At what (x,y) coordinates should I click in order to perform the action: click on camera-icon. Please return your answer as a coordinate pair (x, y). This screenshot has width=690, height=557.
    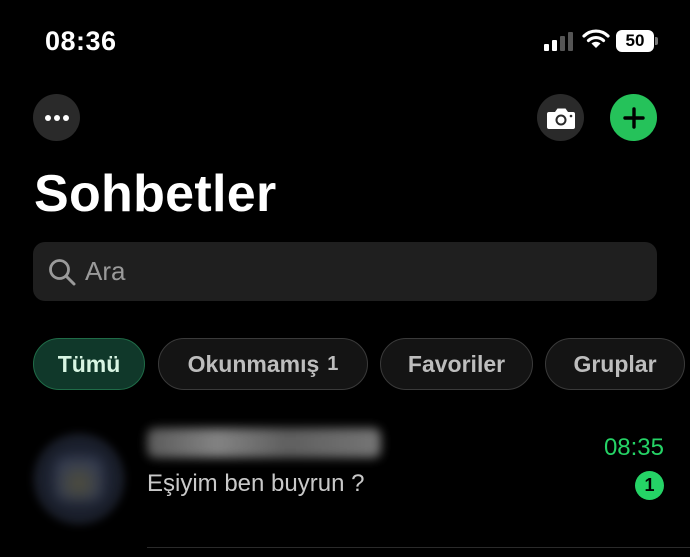
    Looking at the image, I should click on (560, 118).